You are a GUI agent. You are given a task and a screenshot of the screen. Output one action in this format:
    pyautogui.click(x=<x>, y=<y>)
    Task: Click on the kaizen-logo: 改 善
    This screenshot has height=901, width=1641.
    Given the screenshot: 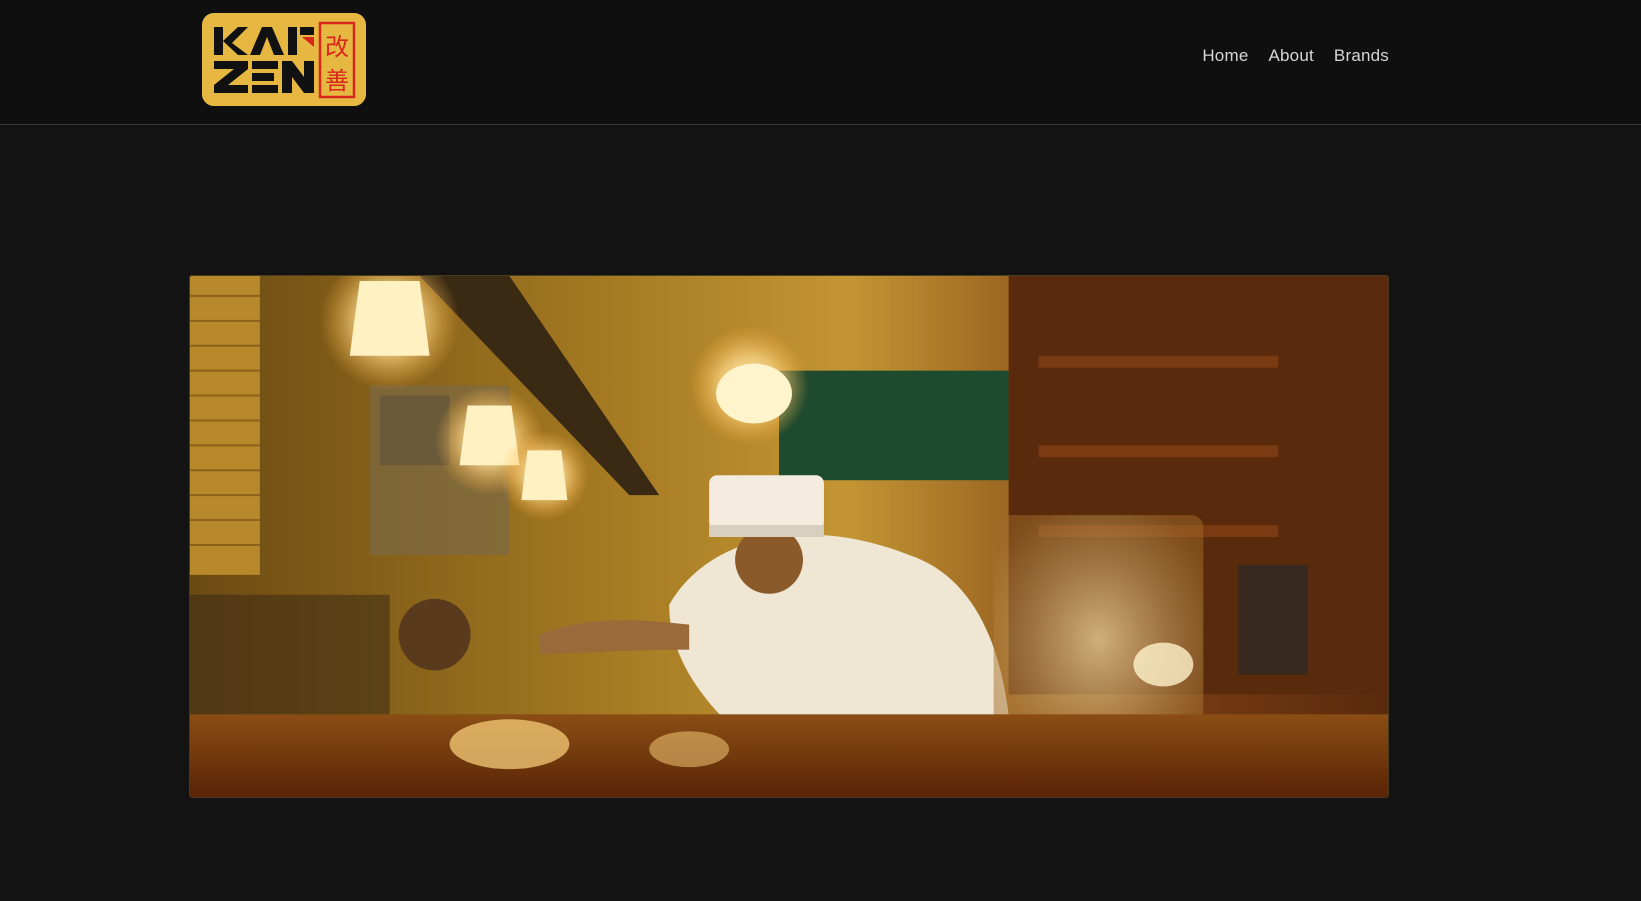 What is the action you would take?
    pyautogui.click(x=284, y=59)
    